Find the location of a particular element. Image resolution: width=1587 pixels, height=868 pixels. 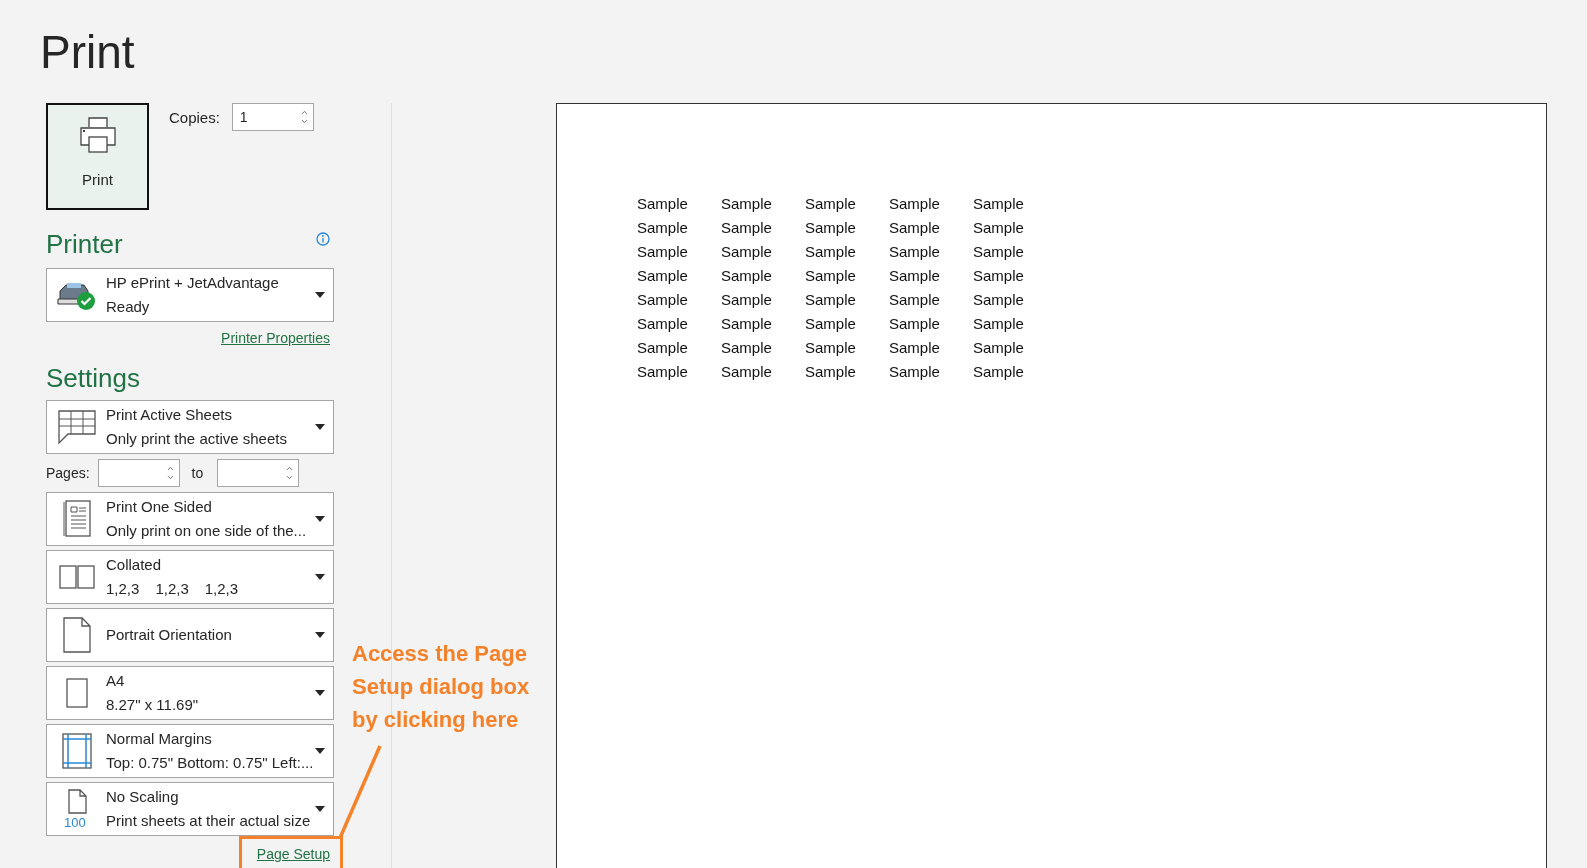

setting-title: Collated is located at coordinates (134, 565).